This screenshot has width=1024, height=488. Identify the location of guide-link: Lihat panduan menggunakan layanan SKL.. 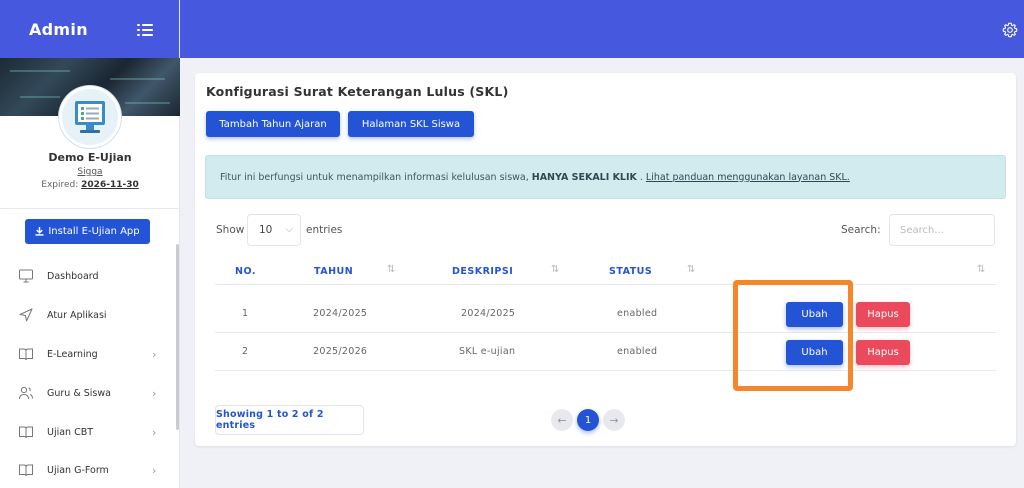
(748, 177).